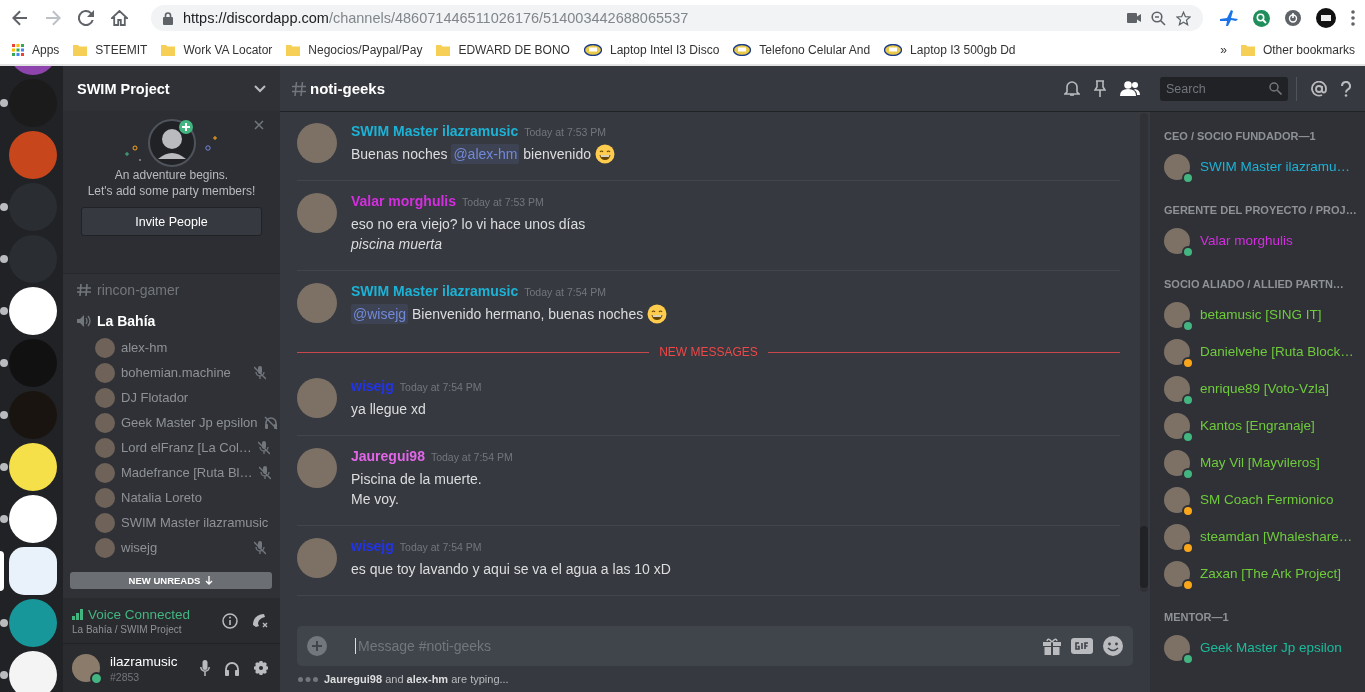  Describe the element at coordinates (1260, 314) in the screenshot. I see `member: betamusic [SING IT]` at that location.